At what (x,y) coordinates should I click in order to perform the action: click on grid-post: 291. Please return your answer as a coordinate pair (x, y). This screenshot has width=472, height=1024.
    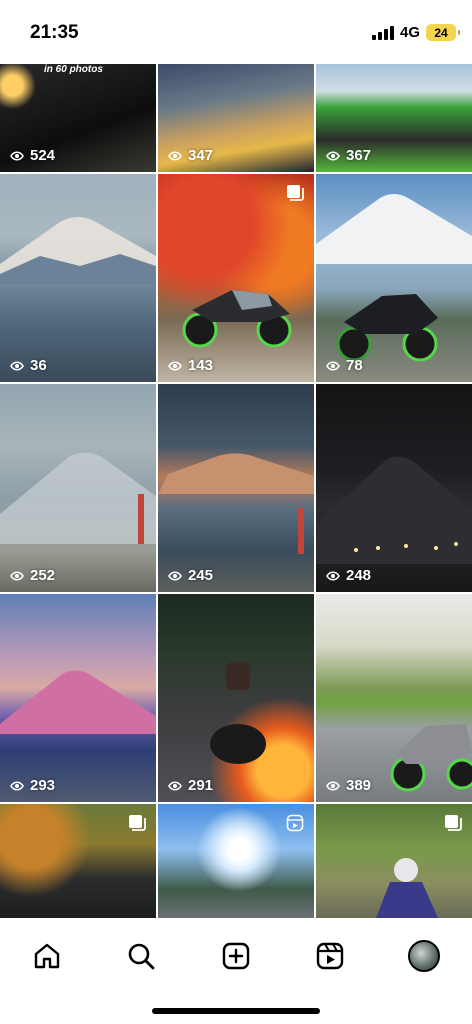
    Looking at the image, I should click on (236, 698).